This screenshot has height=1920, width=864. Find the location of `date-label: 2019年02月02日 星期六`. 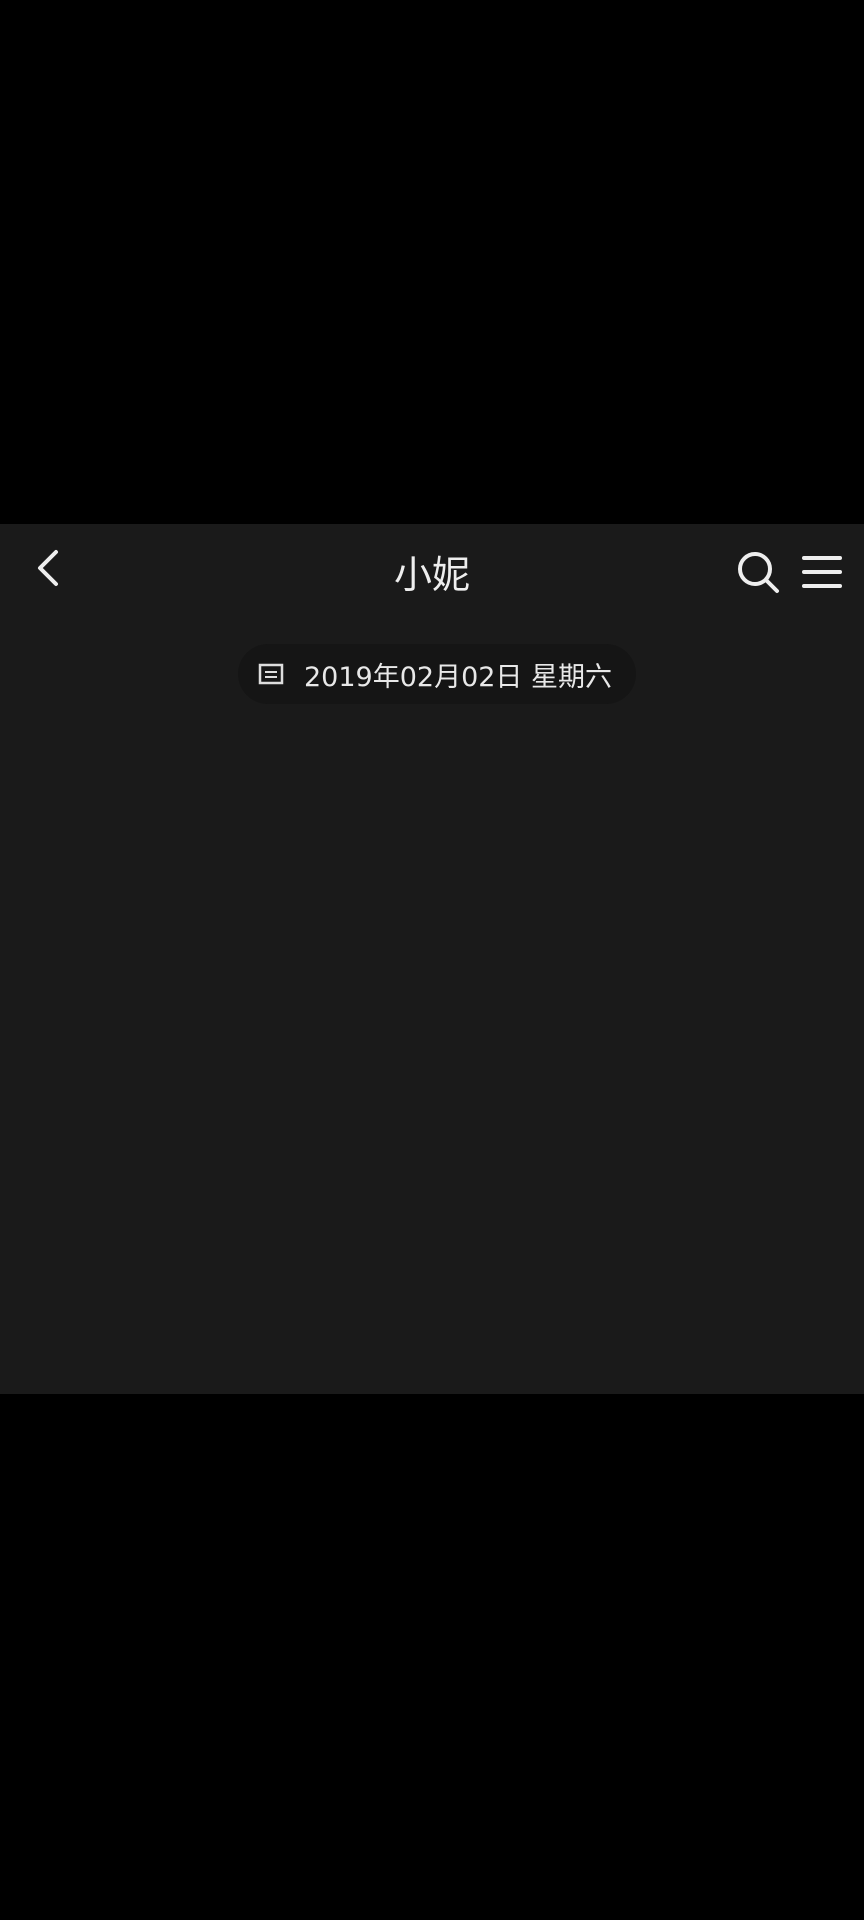

date-label: 2019年02月02日 星期六 is located at coordinates (437, 674).